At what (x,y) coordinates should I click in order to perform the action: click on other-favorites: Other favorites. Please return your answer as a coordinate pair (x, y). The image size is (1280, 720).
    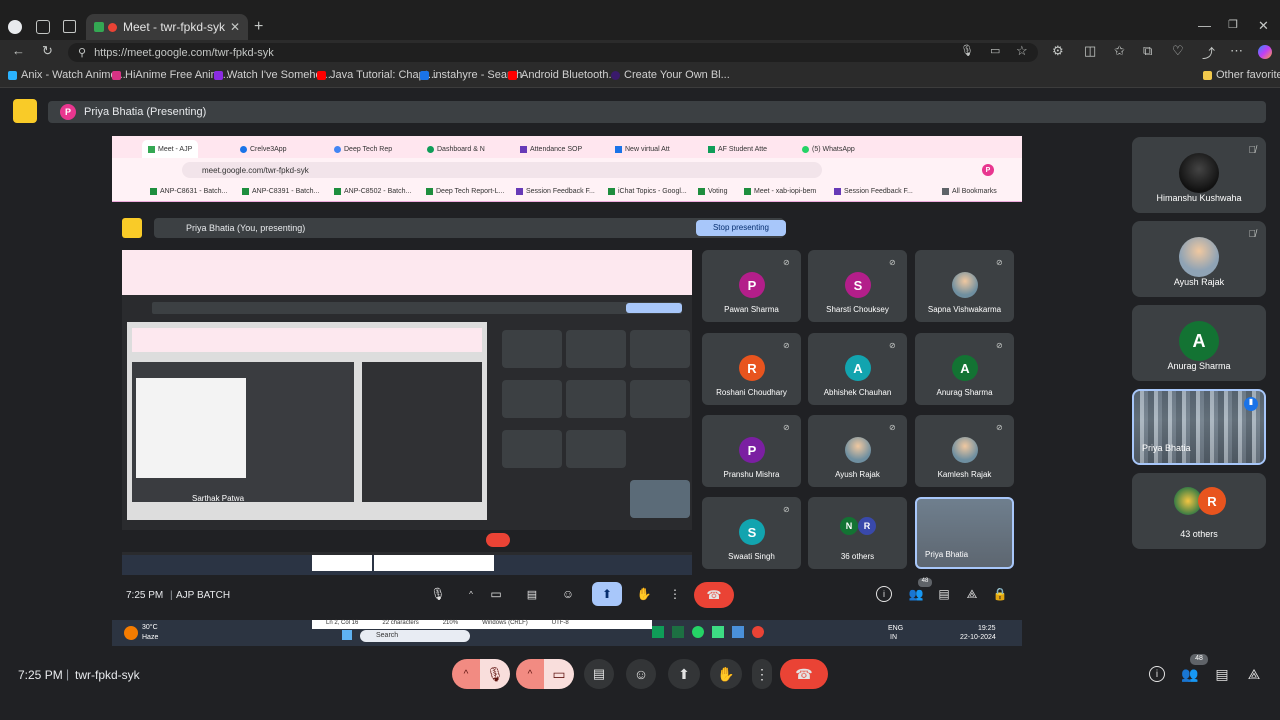
    Looking at the image, I should click on (1241, 75).